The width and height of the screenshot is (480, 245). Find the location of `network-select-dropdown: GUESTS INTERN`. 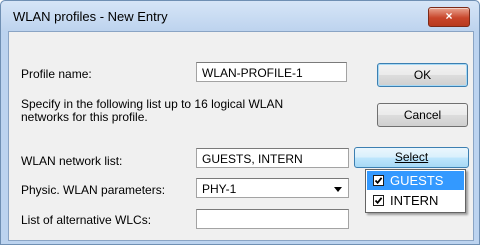

network-select-dropdown: GUESTS INTERN is located at coordinates (415, 191).